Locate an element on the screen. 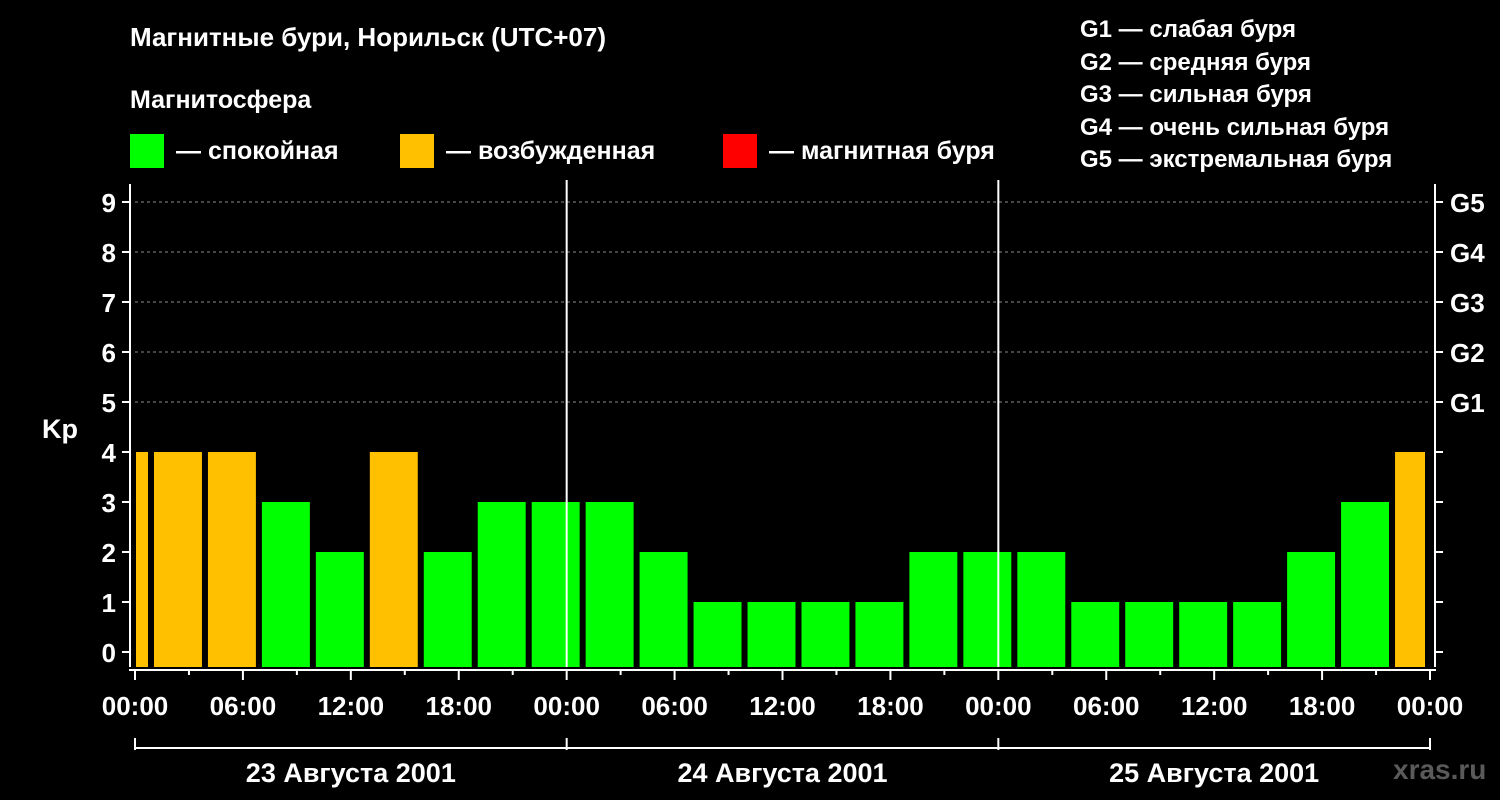  g-level-label: G2 is located at coordinates (1467, 353).